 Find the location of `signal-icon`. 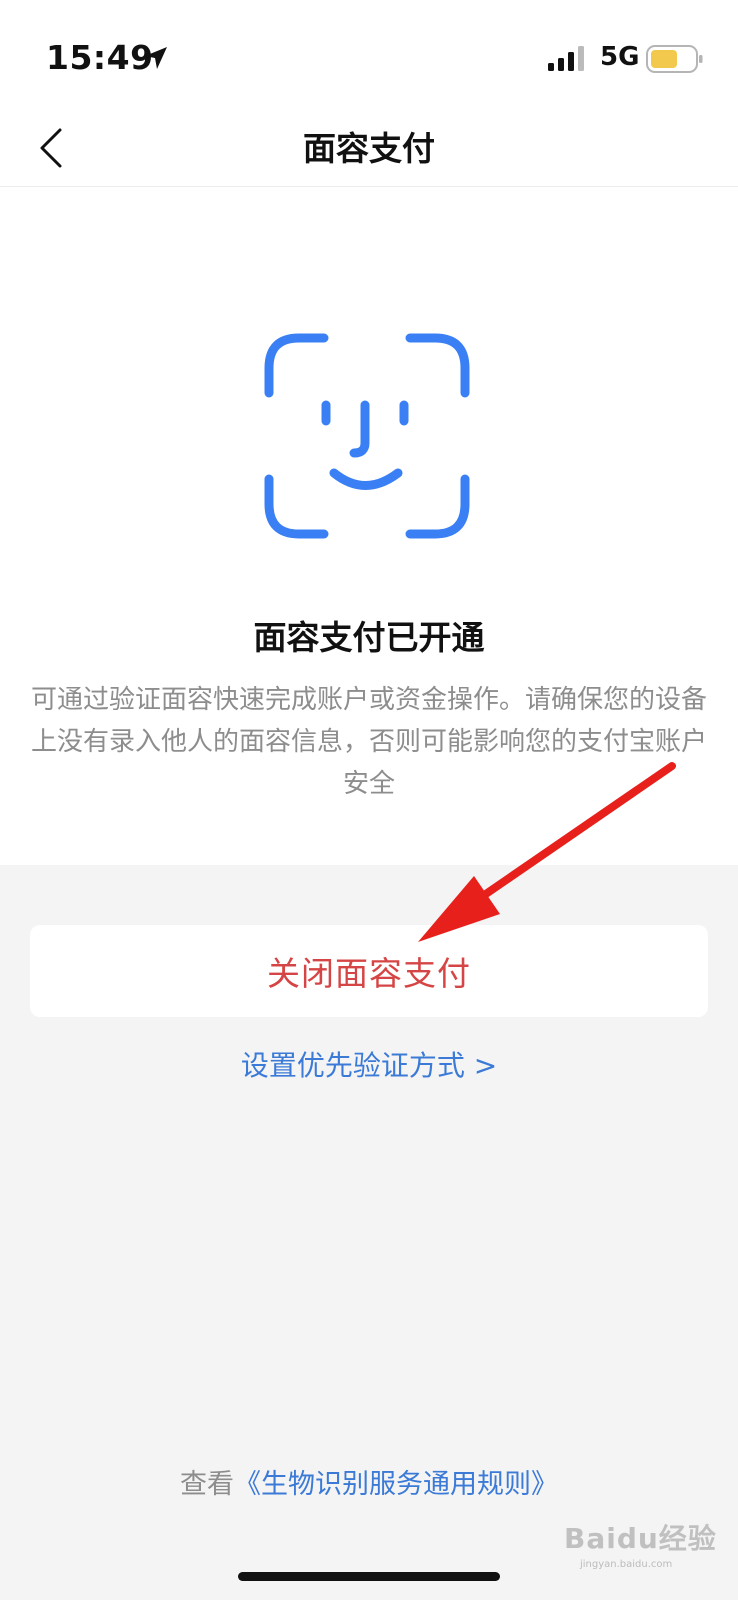

signal-icon is located at coordinates (566, 58).